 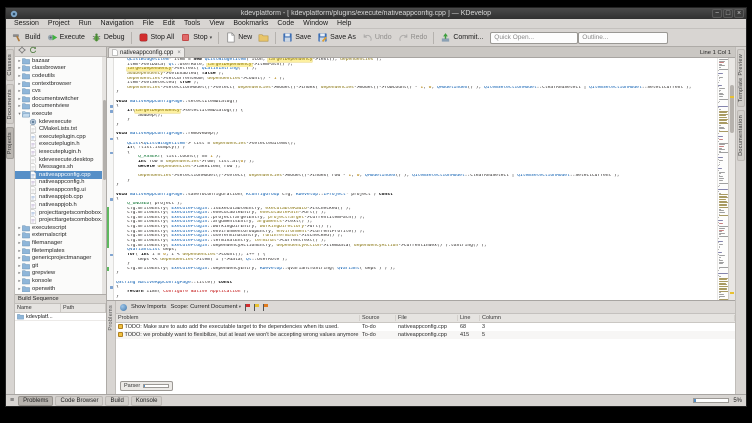 What do you see at coordinates (315, 23) in the screenshot?
I see `menu-window: Window` at bounding box center [315, 23].